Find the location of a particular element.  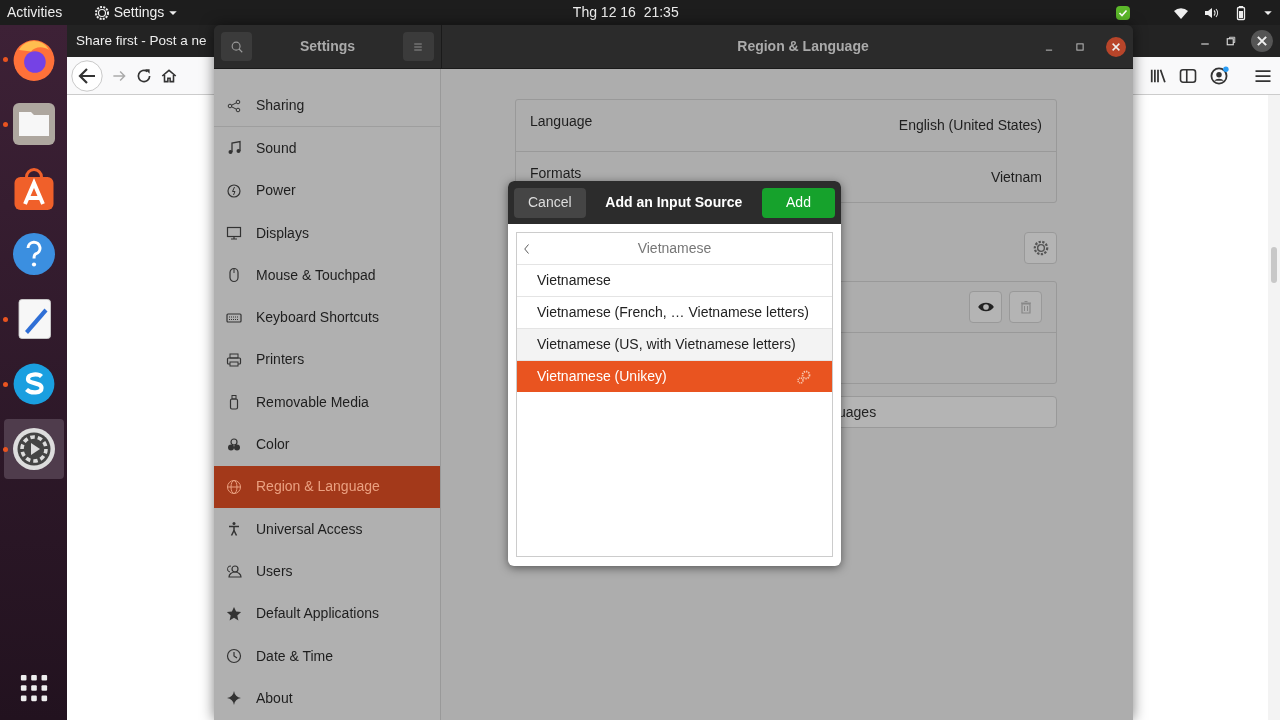

row-value: Vietnam is located at coordinates (1016, 177).